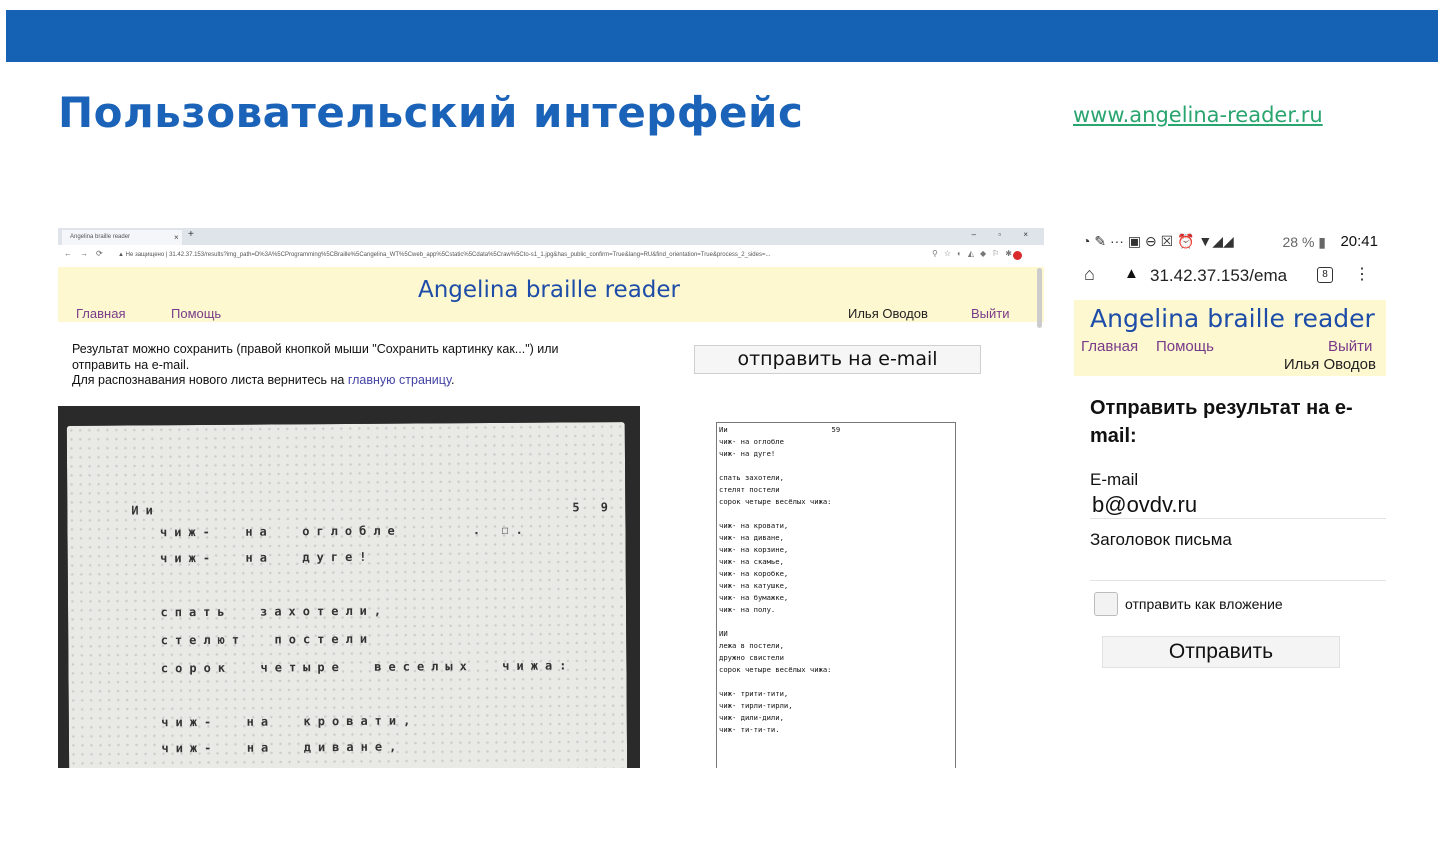  Describe the element at coordinates (1238, 567) in the screenshot. I see `subject-field` at that location.